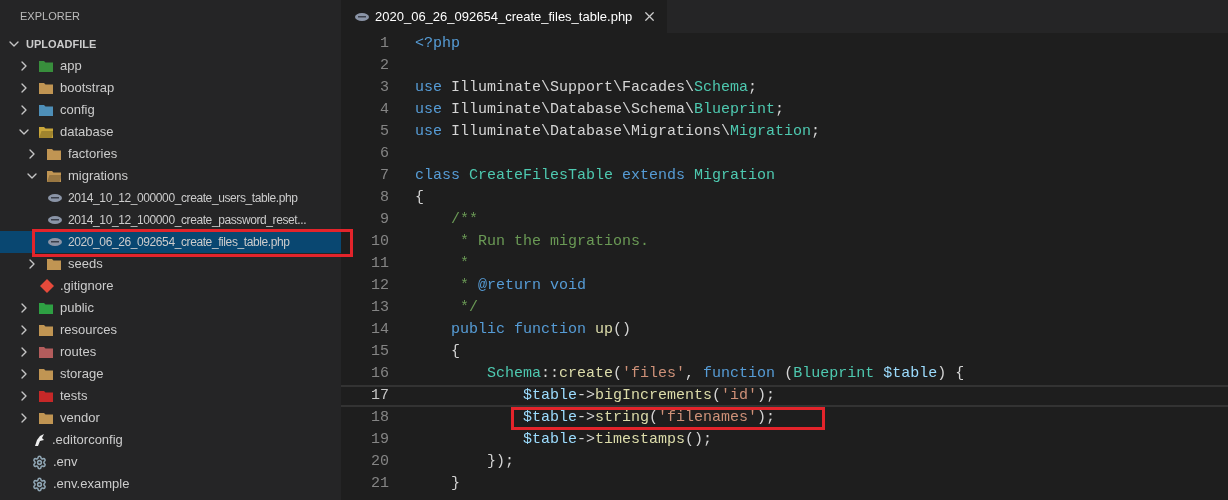 Image resolution: width=1228 pixels, height=500 pixels. Describe the element at coordinates (600, 109) in the screenshot. I see `code-line: use Illuminate\Database\Schema\Blueprint;` at that location.